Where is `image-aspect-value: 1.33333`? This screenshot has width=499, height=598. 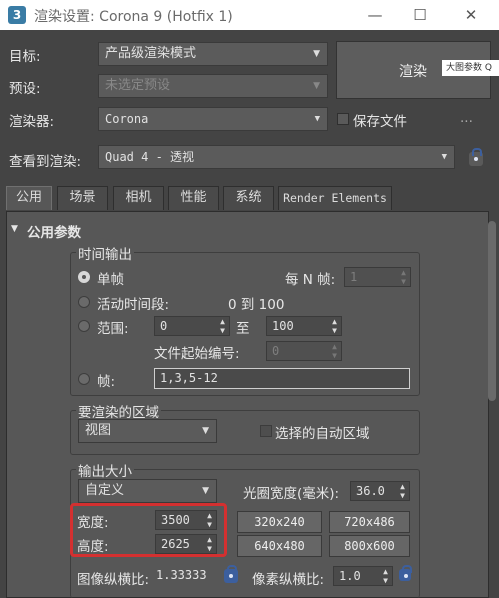 image-aspect-value: 1.33333 is located at coordinates (181, 575).